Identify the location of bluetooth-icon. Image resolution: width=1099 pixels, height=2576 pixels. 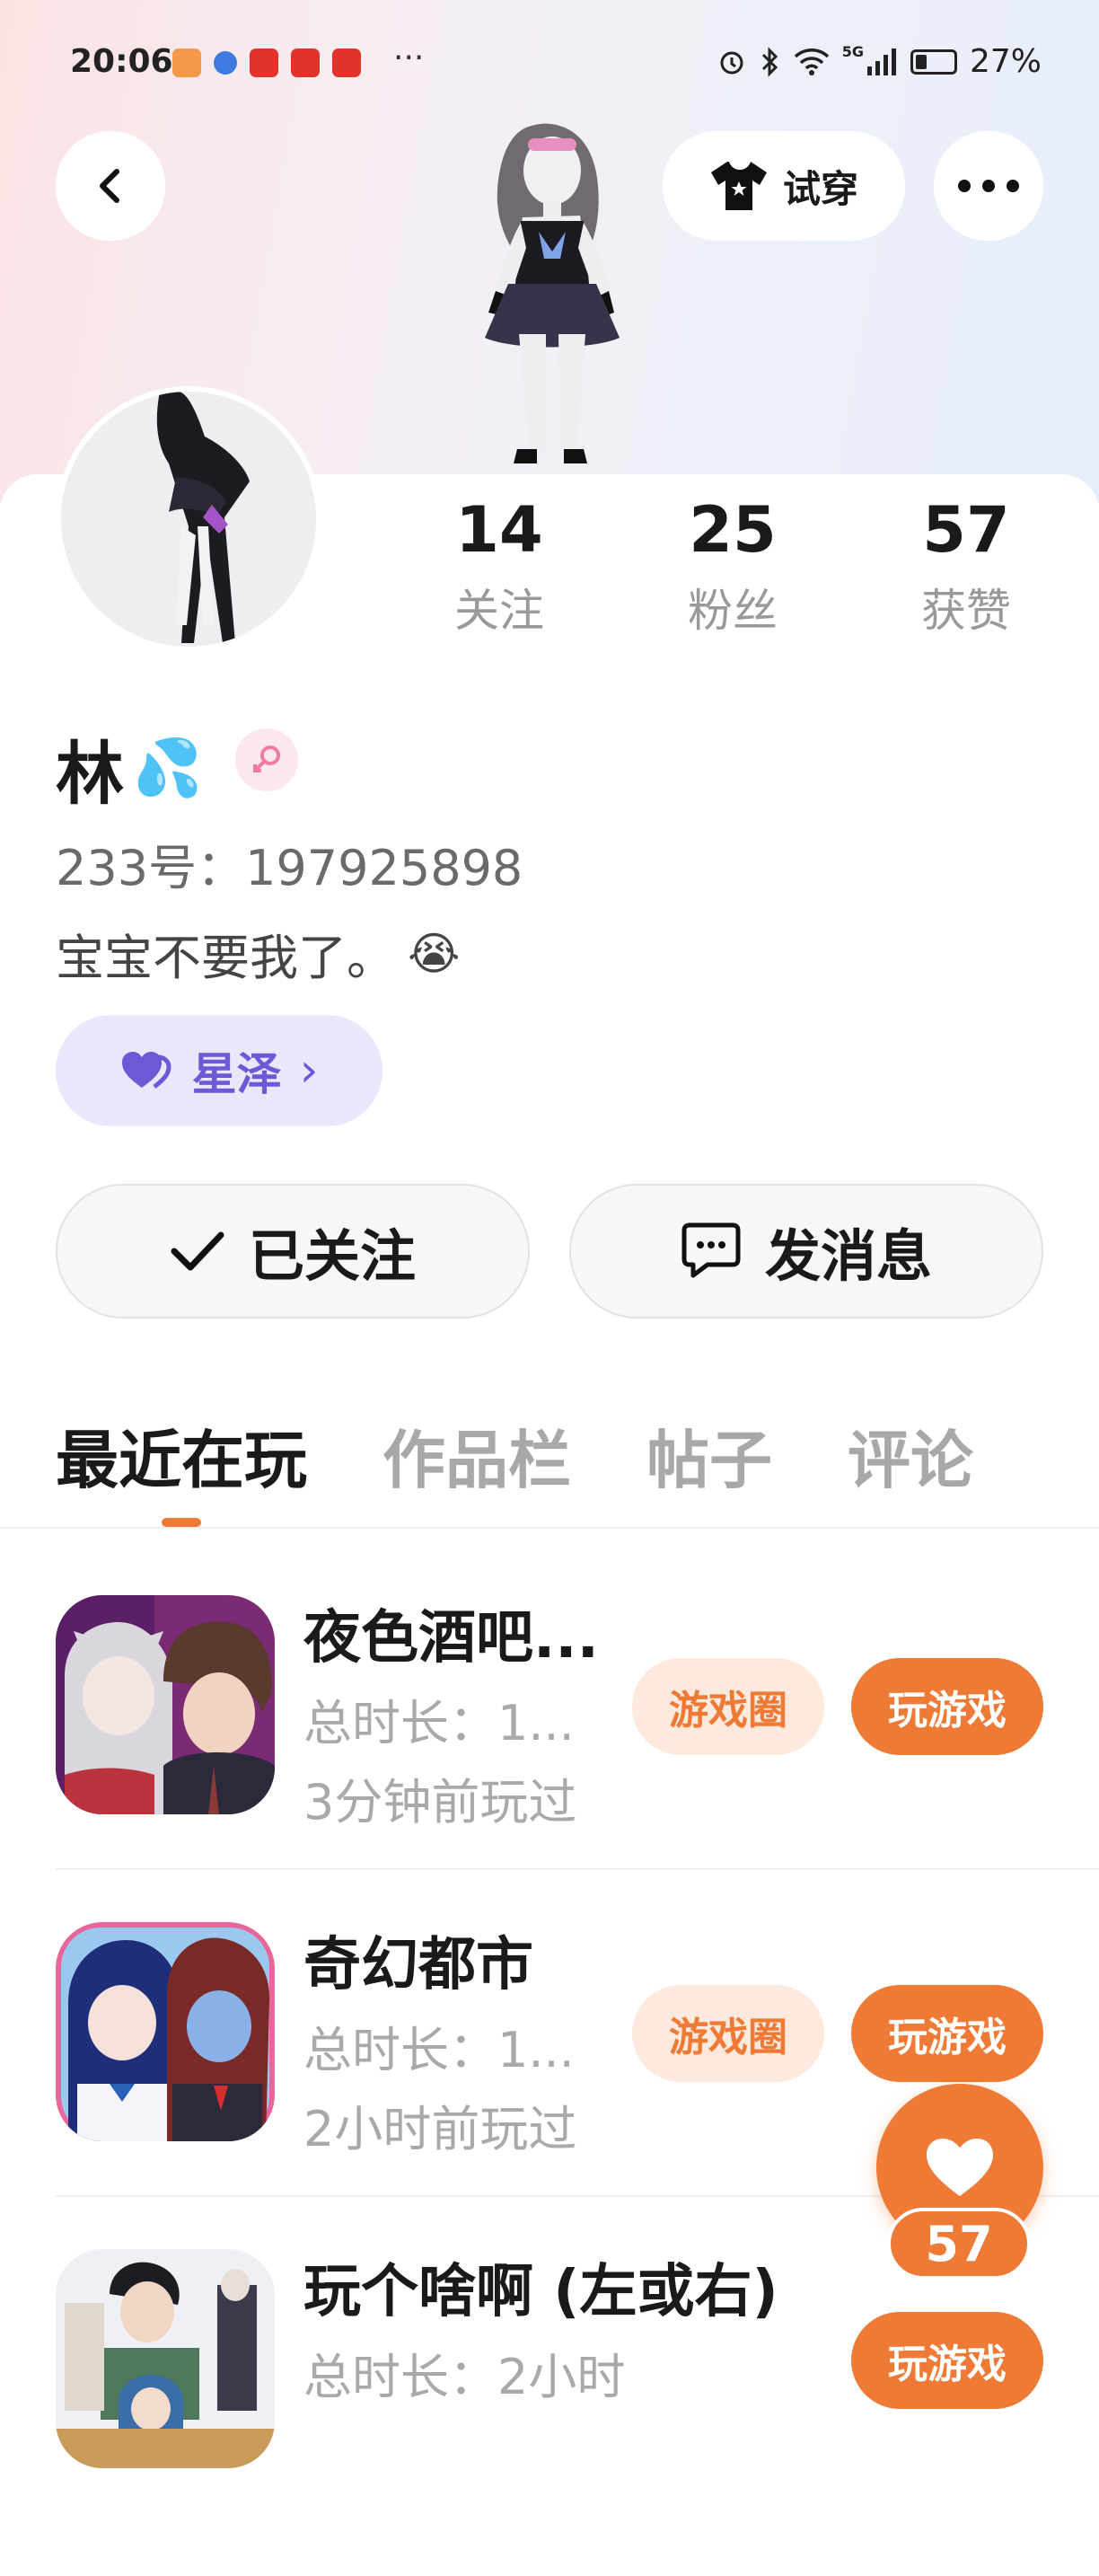
(769, 62).